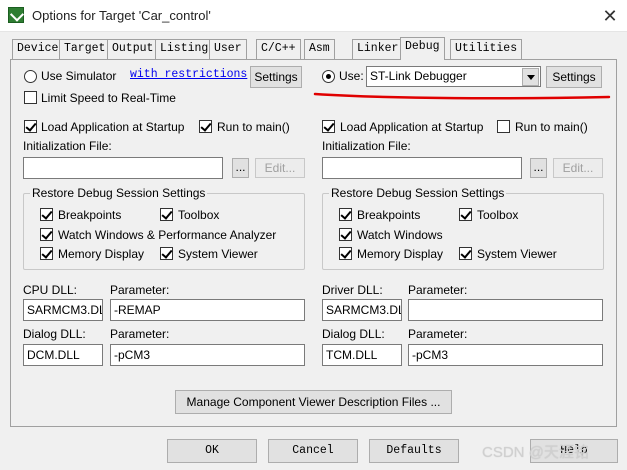 The image size is (627, 470). Describe the element at coordinates (207, 310) in the screenshot. I see `left-param1-input: -REMAP` at that location.